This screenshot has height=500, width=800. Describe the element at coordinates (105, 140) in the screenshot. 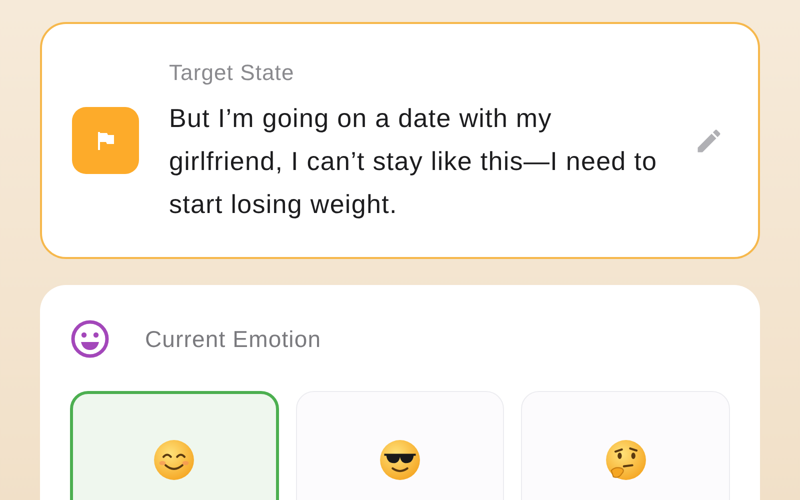

I see `flag-icon` at that location.